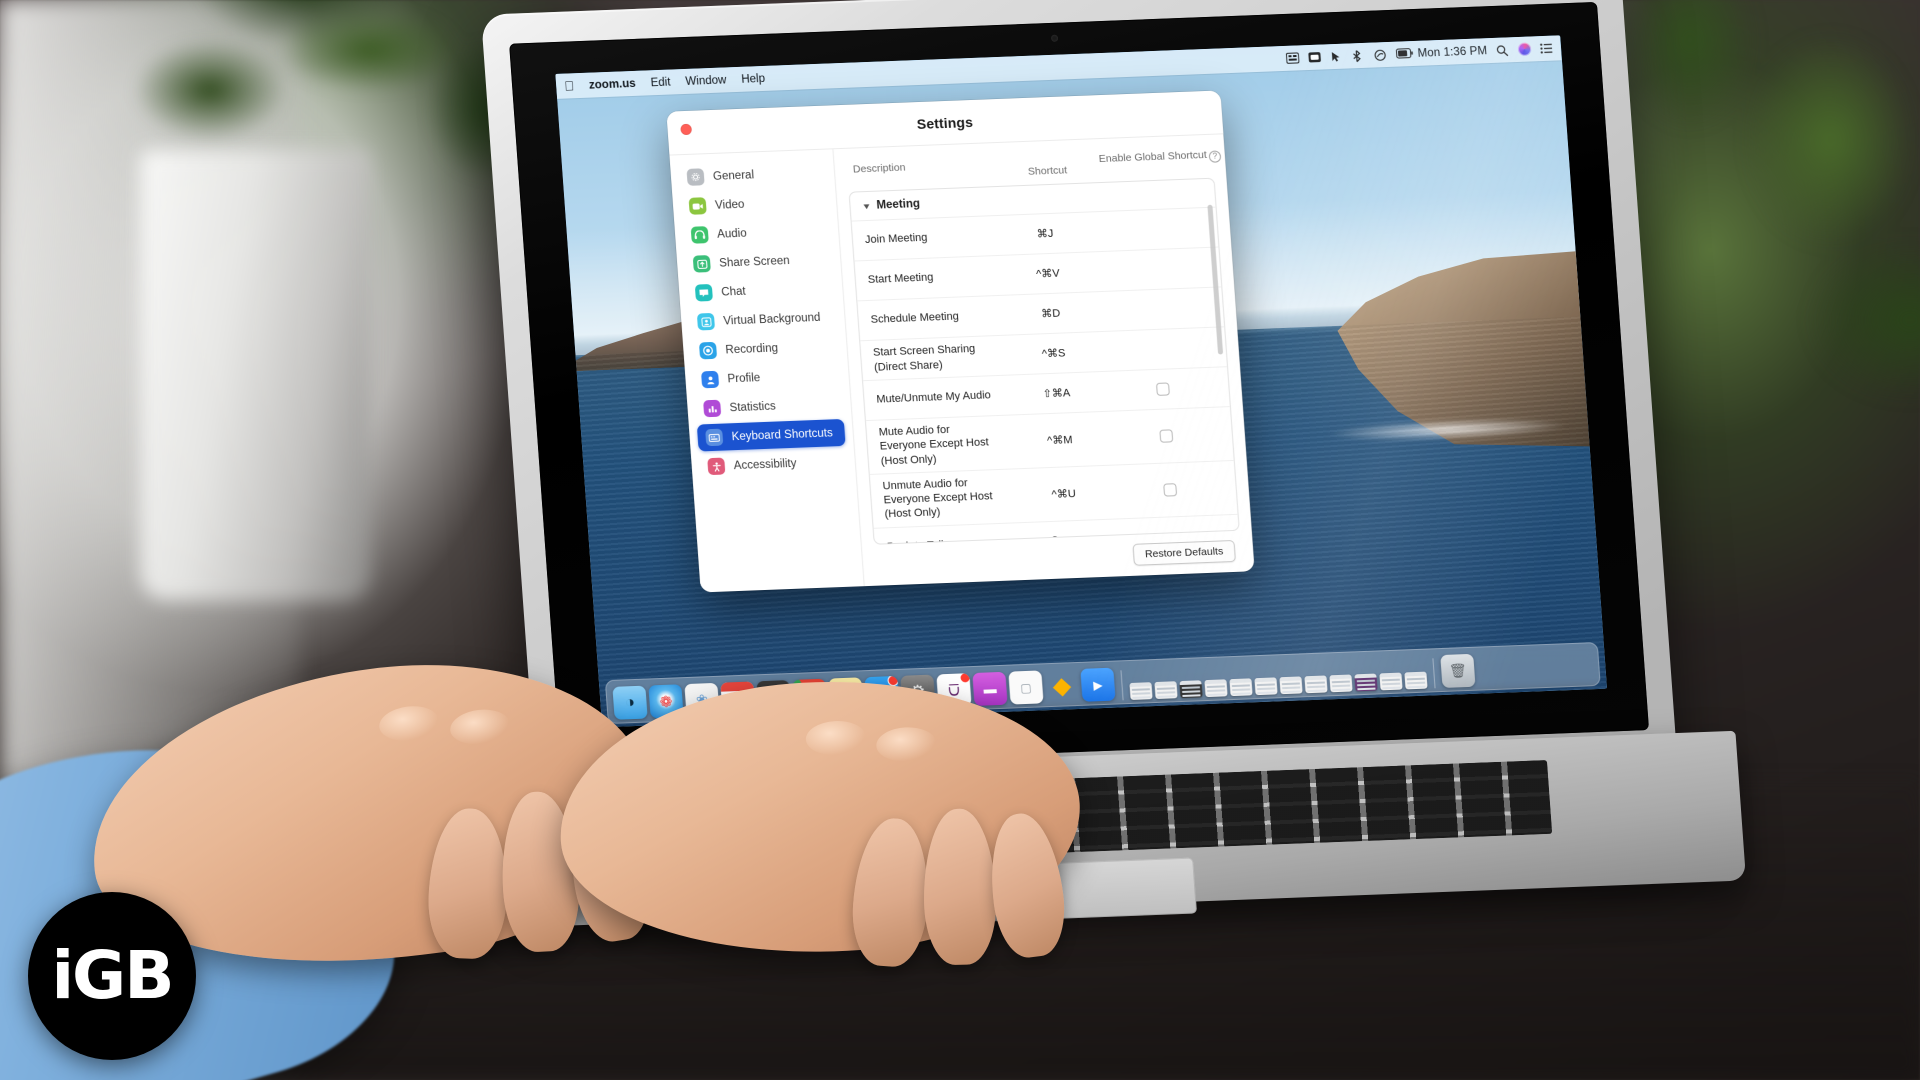 This screenshot has height=1080, width=1920. What do you see at coordinates (1358, 56) in the screenshot?
I see `bluetooth-icon` at bounding box center [1358, 56].